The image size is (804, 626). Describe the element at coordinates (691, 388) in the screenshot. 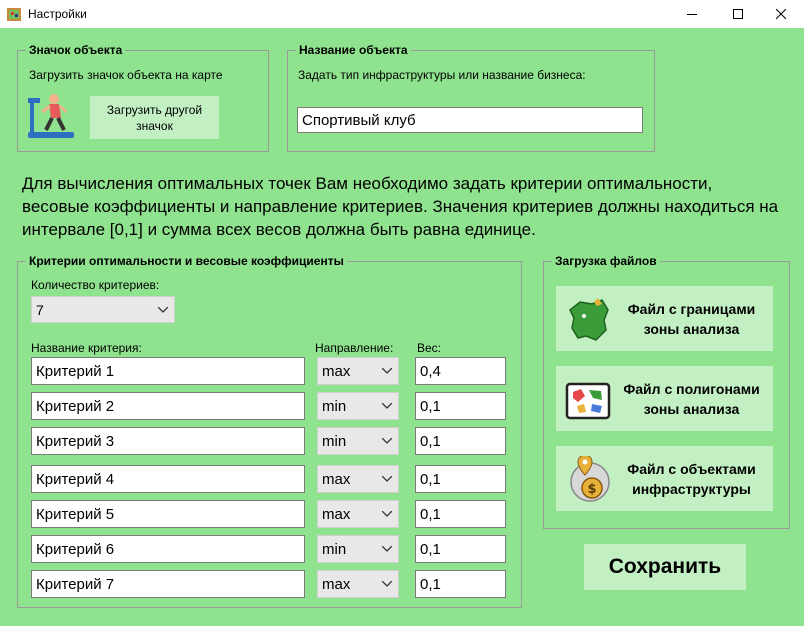

I see `polygons-label-line1: Файл с полигонами` at that location.